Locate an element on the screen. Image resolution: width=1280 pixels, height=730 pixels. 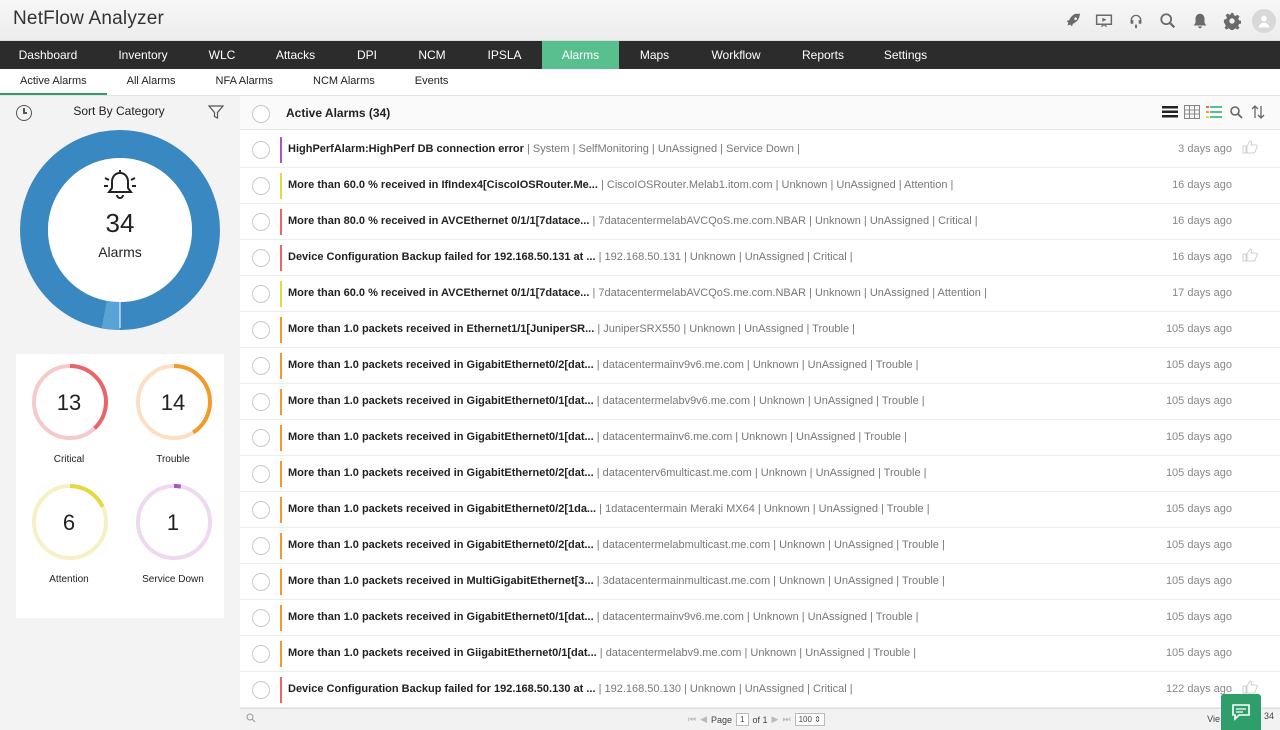
page-input: 1 is located at coordinates (742, 719).